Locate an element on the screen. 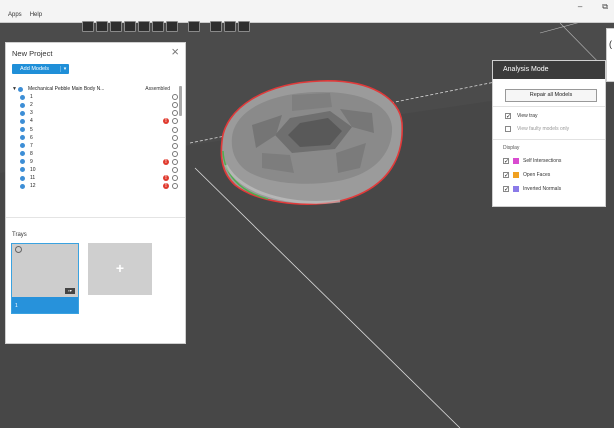 The width and height of the screenshot is (614, 428). chevron-down-icon: ▾ is located at coordinates (64, 69).